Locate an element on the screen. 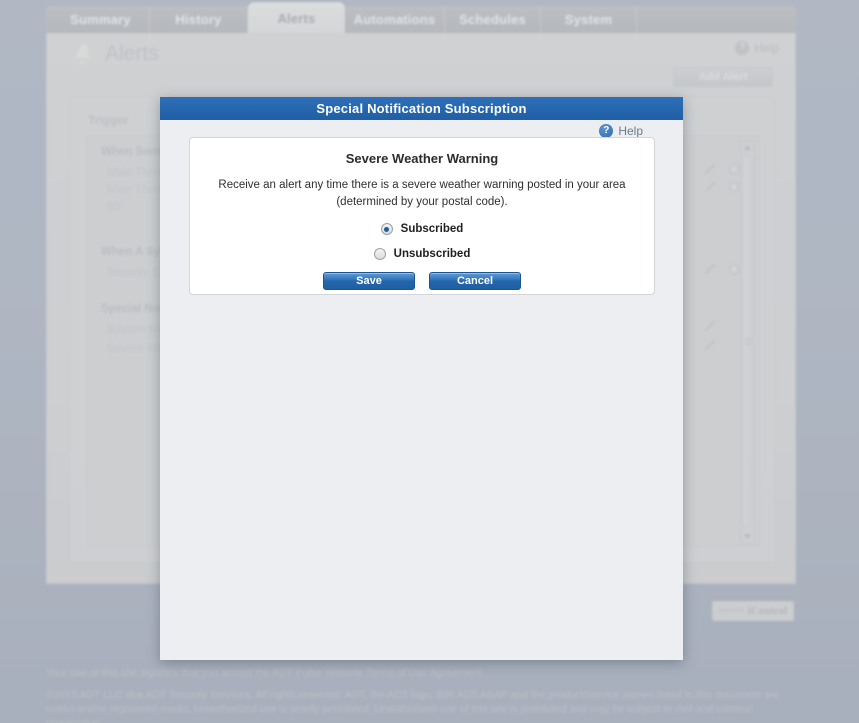 The width and height of the screenshot is (859, 723). grip-icon is located at coordinates (748, 341).